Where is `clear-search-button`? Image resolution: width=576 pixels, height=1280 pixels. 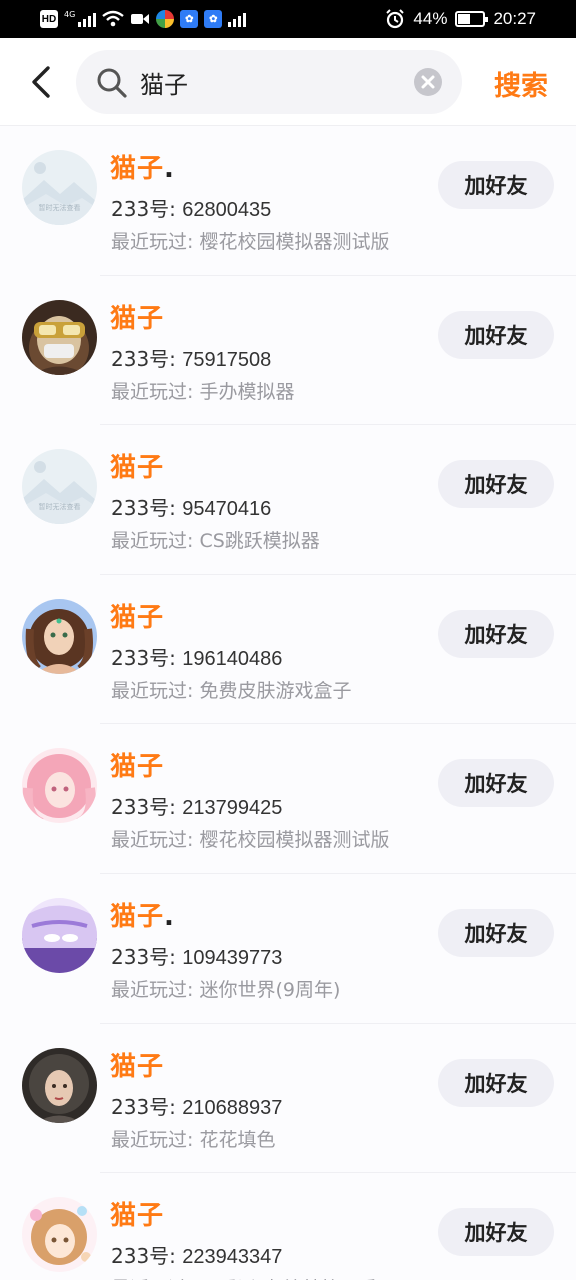 clear-search-button is located at coordinates (428, 82).